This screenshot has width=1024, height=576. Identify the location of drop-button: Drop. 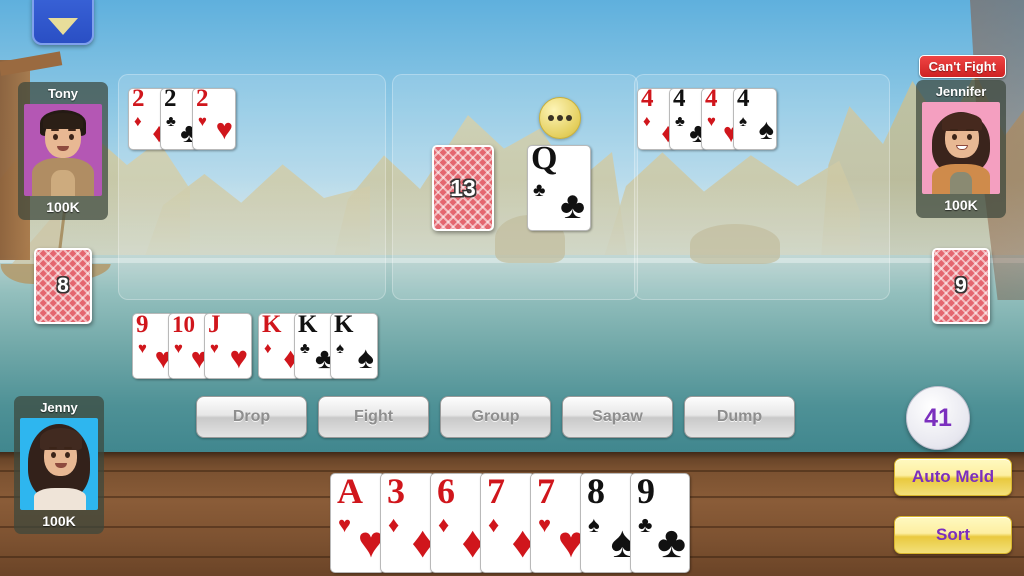
(251, 417).